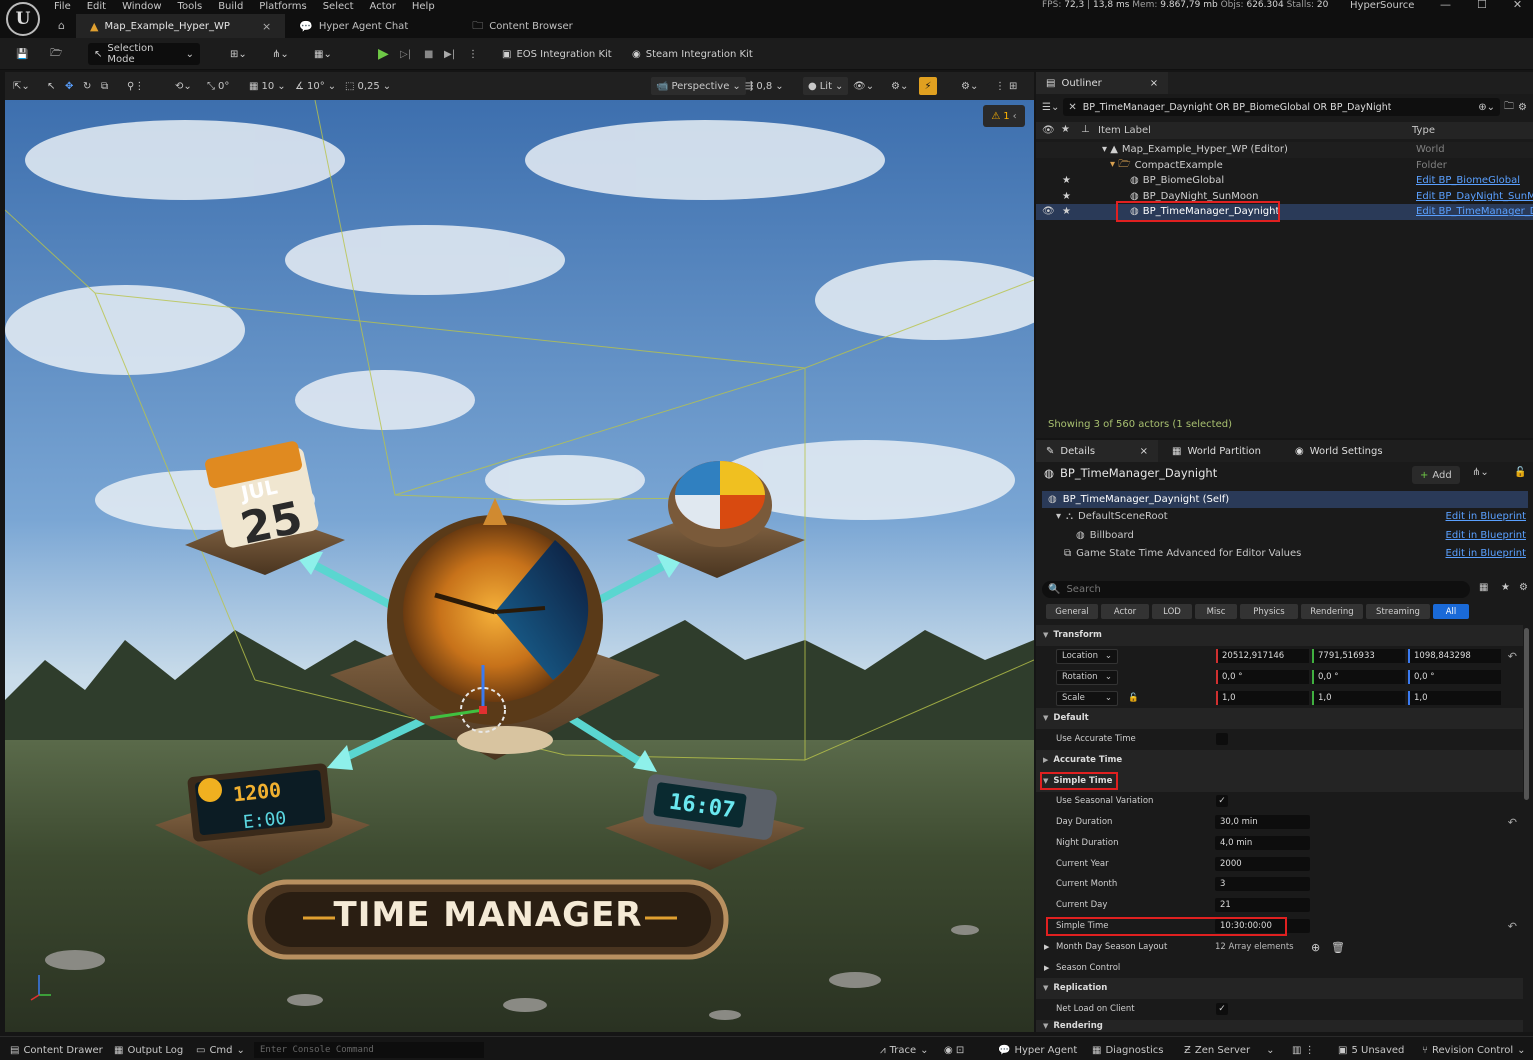 The image size is (1533, 1060). Describe the element at coordinates (1048, 211) in the screenshot. I see `visibility-icon: 👁` at that location.